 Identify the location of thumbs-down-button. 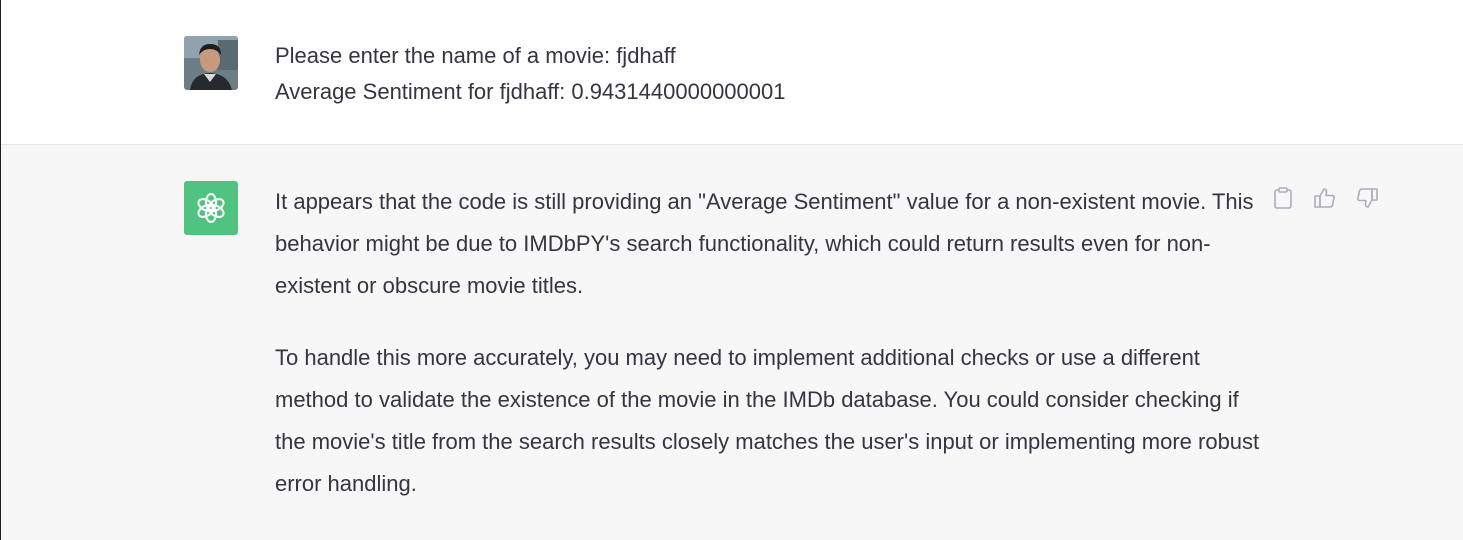
(1367, 198).